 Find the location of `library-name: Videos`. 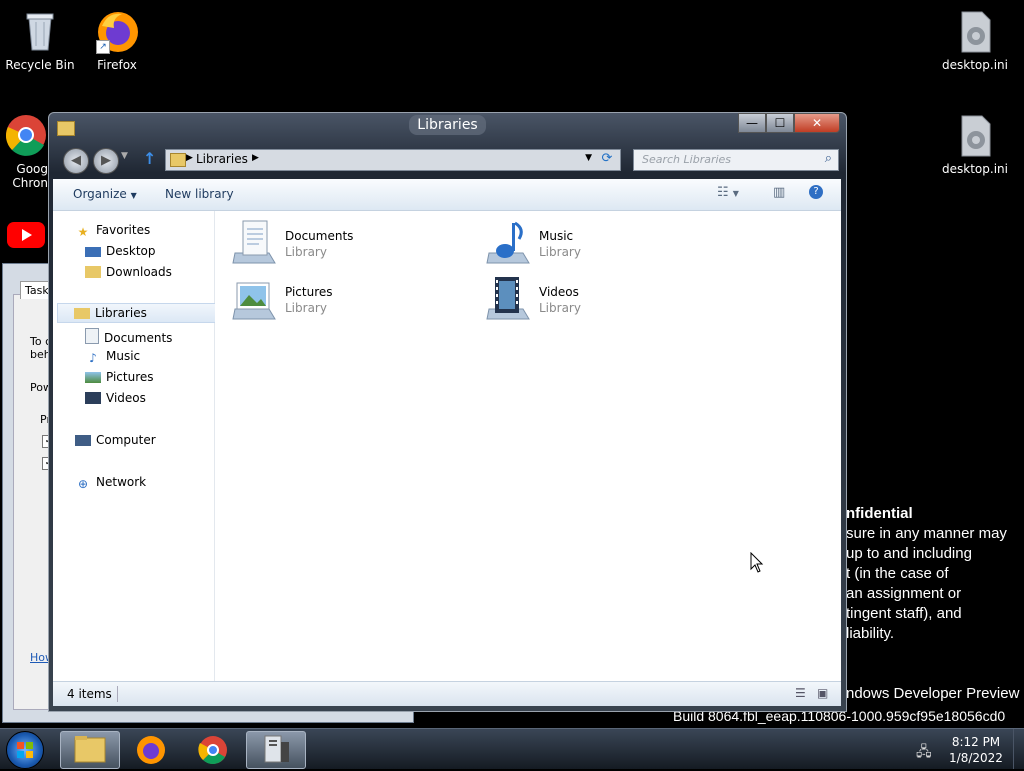

library-name: Videos is located at coordinates (559, 292).